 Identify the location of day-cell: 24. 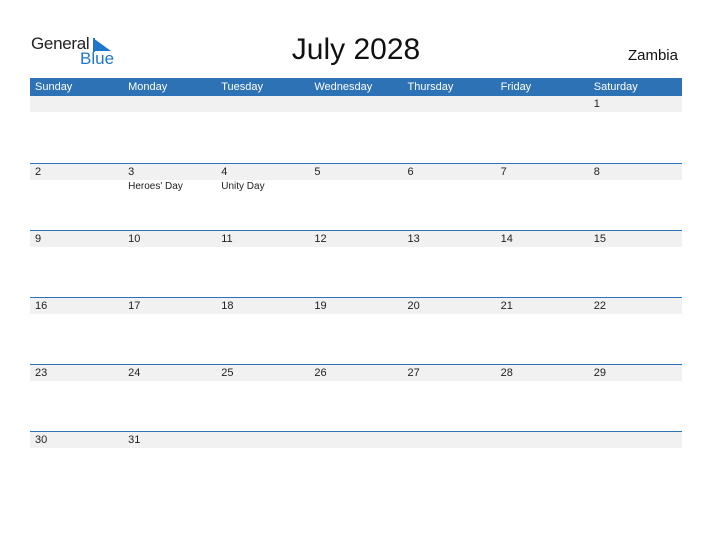
(169, 373).